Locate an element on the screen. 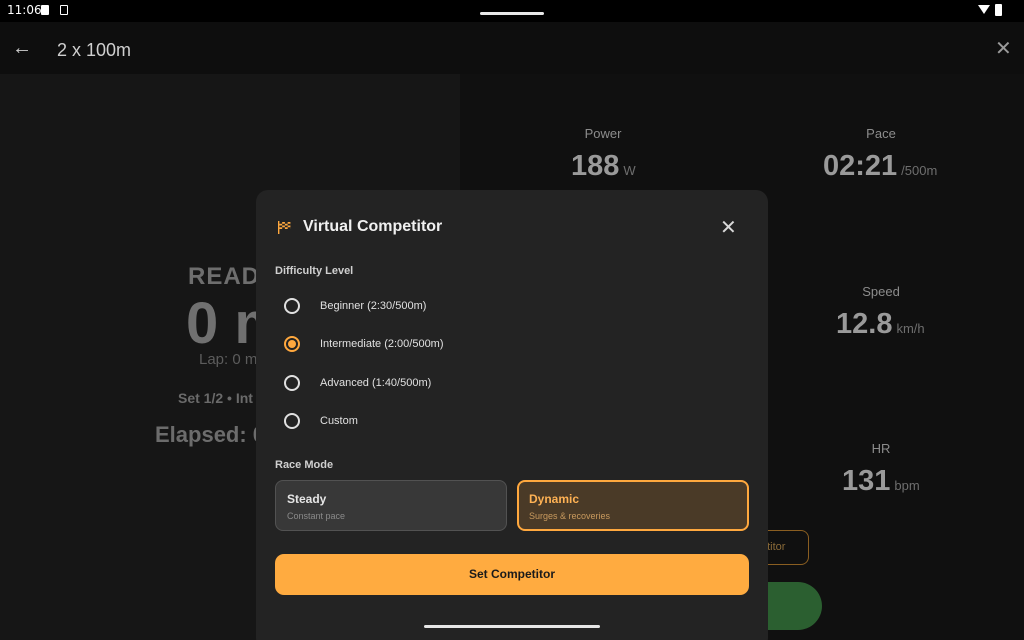 This screenshot has width=1024, height=640. battery-icon is located at coordinates (998, 10).